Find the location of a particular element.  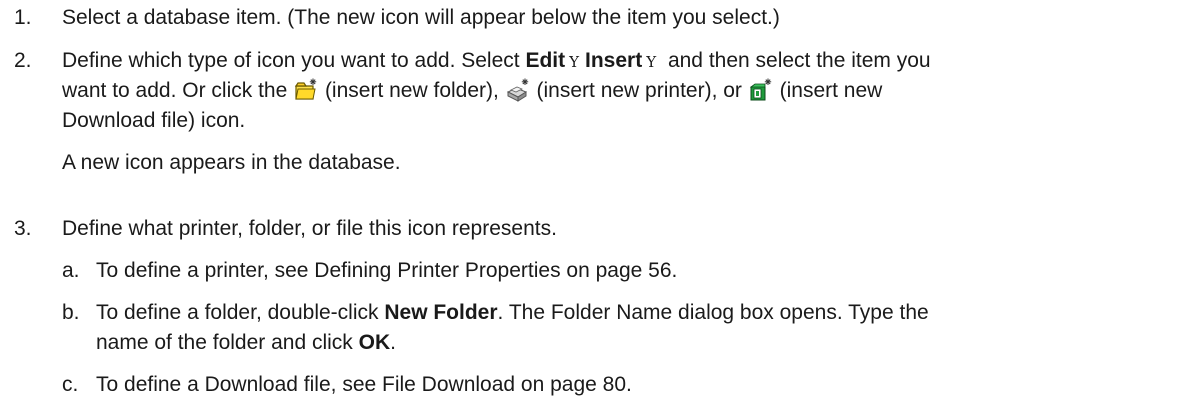

step-text: want to add. Or click the is located at coordinates (178, 90).